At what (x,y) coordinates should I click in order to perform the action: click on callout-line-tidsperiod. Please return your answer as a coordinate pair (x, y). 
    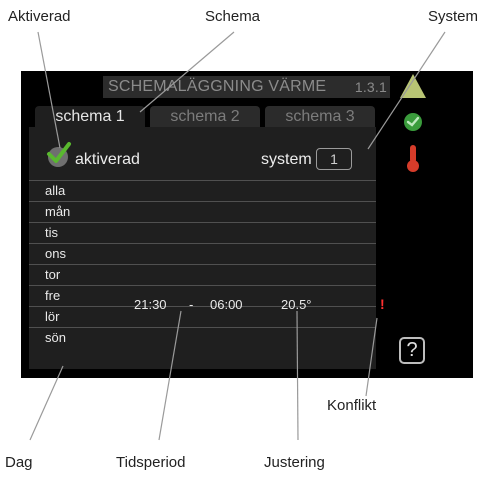
    Looking at the image, I should click on (170, 375).